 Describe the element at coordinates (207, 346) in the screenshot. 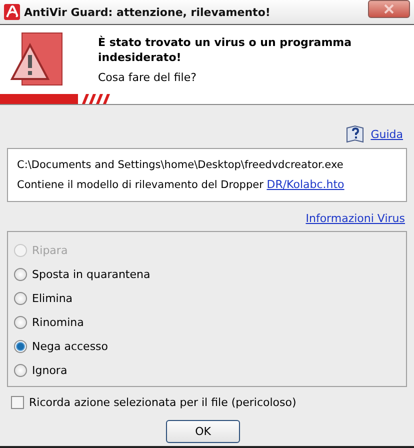

I see `radio-option: Nega accesso` at that location.